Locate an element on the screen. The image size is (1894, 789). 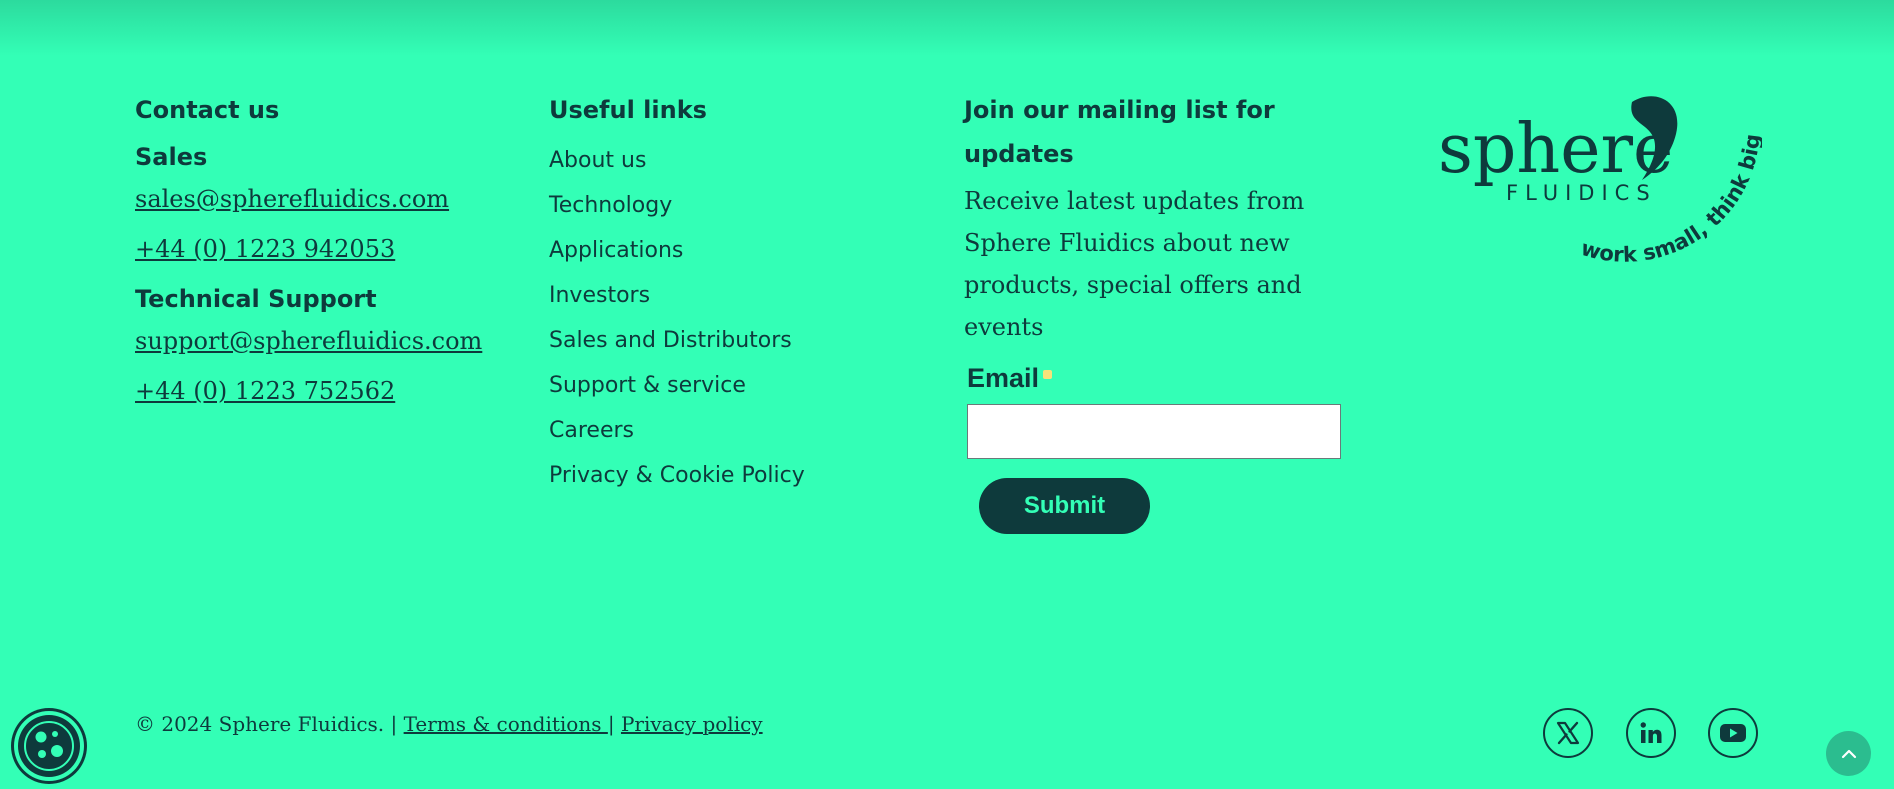
support-heading: Technical Support is located at coordinates (256, 299).